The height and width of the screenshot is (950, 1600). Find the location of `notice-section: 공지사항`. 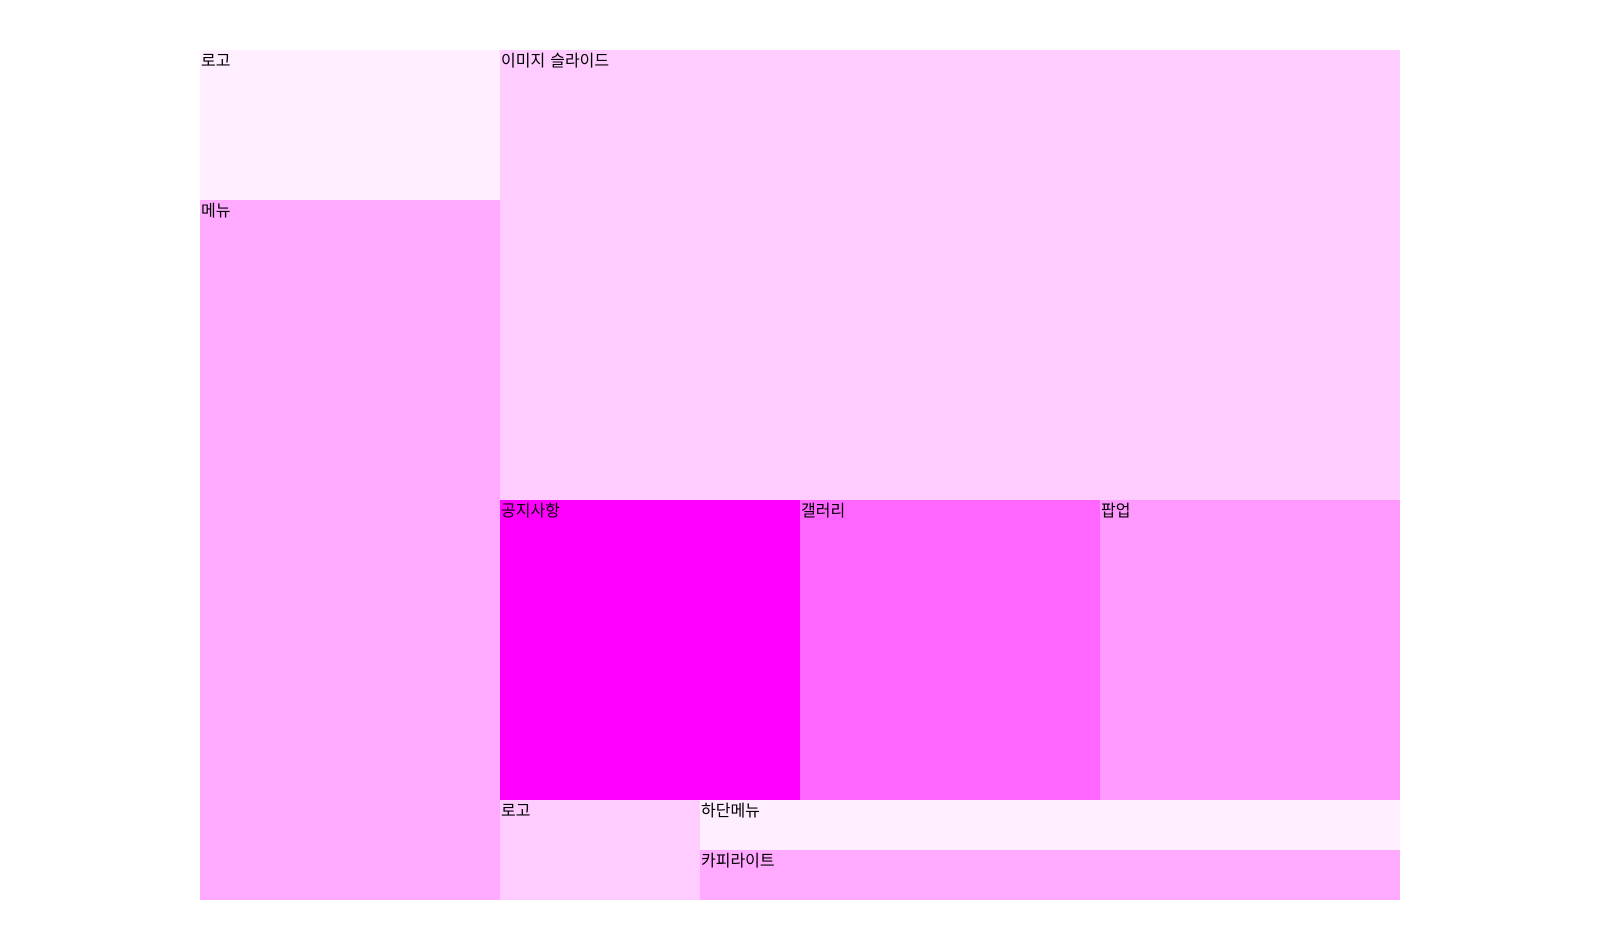

notice-section: 공지사항 is located at coordinates (650, 650).